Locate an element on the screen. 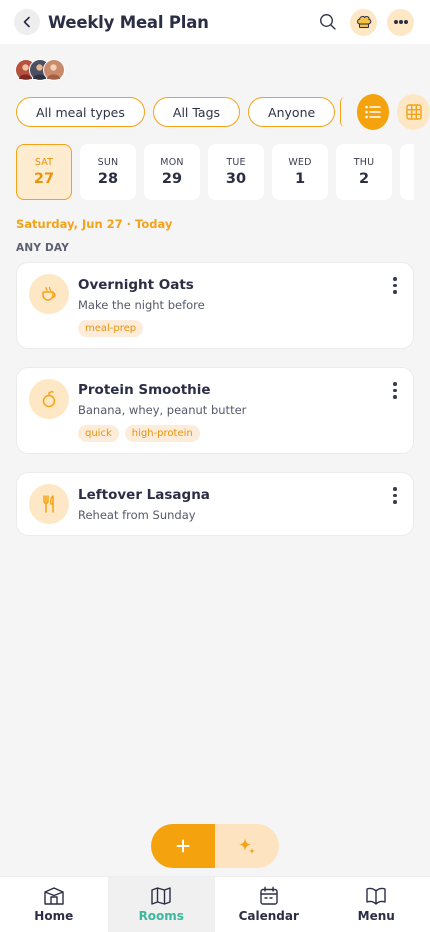 This screenshot has height=932, width=430. meal-tag: high-protein is located at coordinates (162, 433).